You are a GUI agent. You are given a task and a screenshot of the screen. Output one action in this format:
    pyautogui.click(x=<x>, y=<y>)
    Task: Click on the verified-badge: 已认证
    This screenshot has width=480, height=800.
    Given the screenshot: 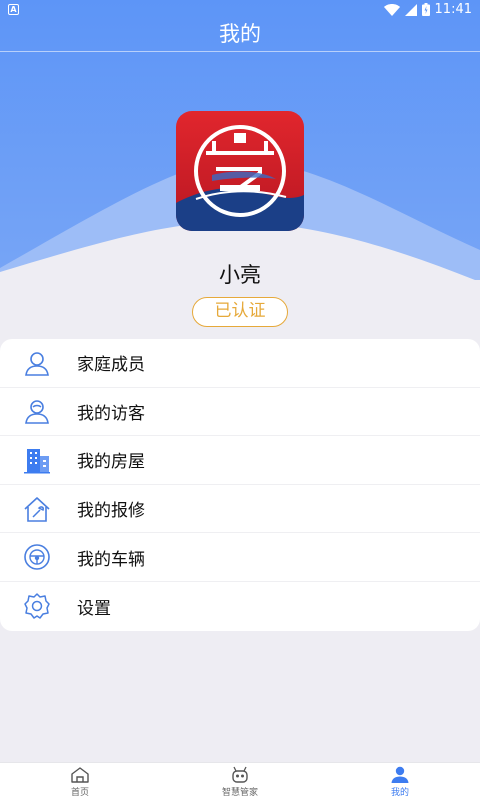 What is the action you would take?
    pyautogui.click(x=240, y=312)
    